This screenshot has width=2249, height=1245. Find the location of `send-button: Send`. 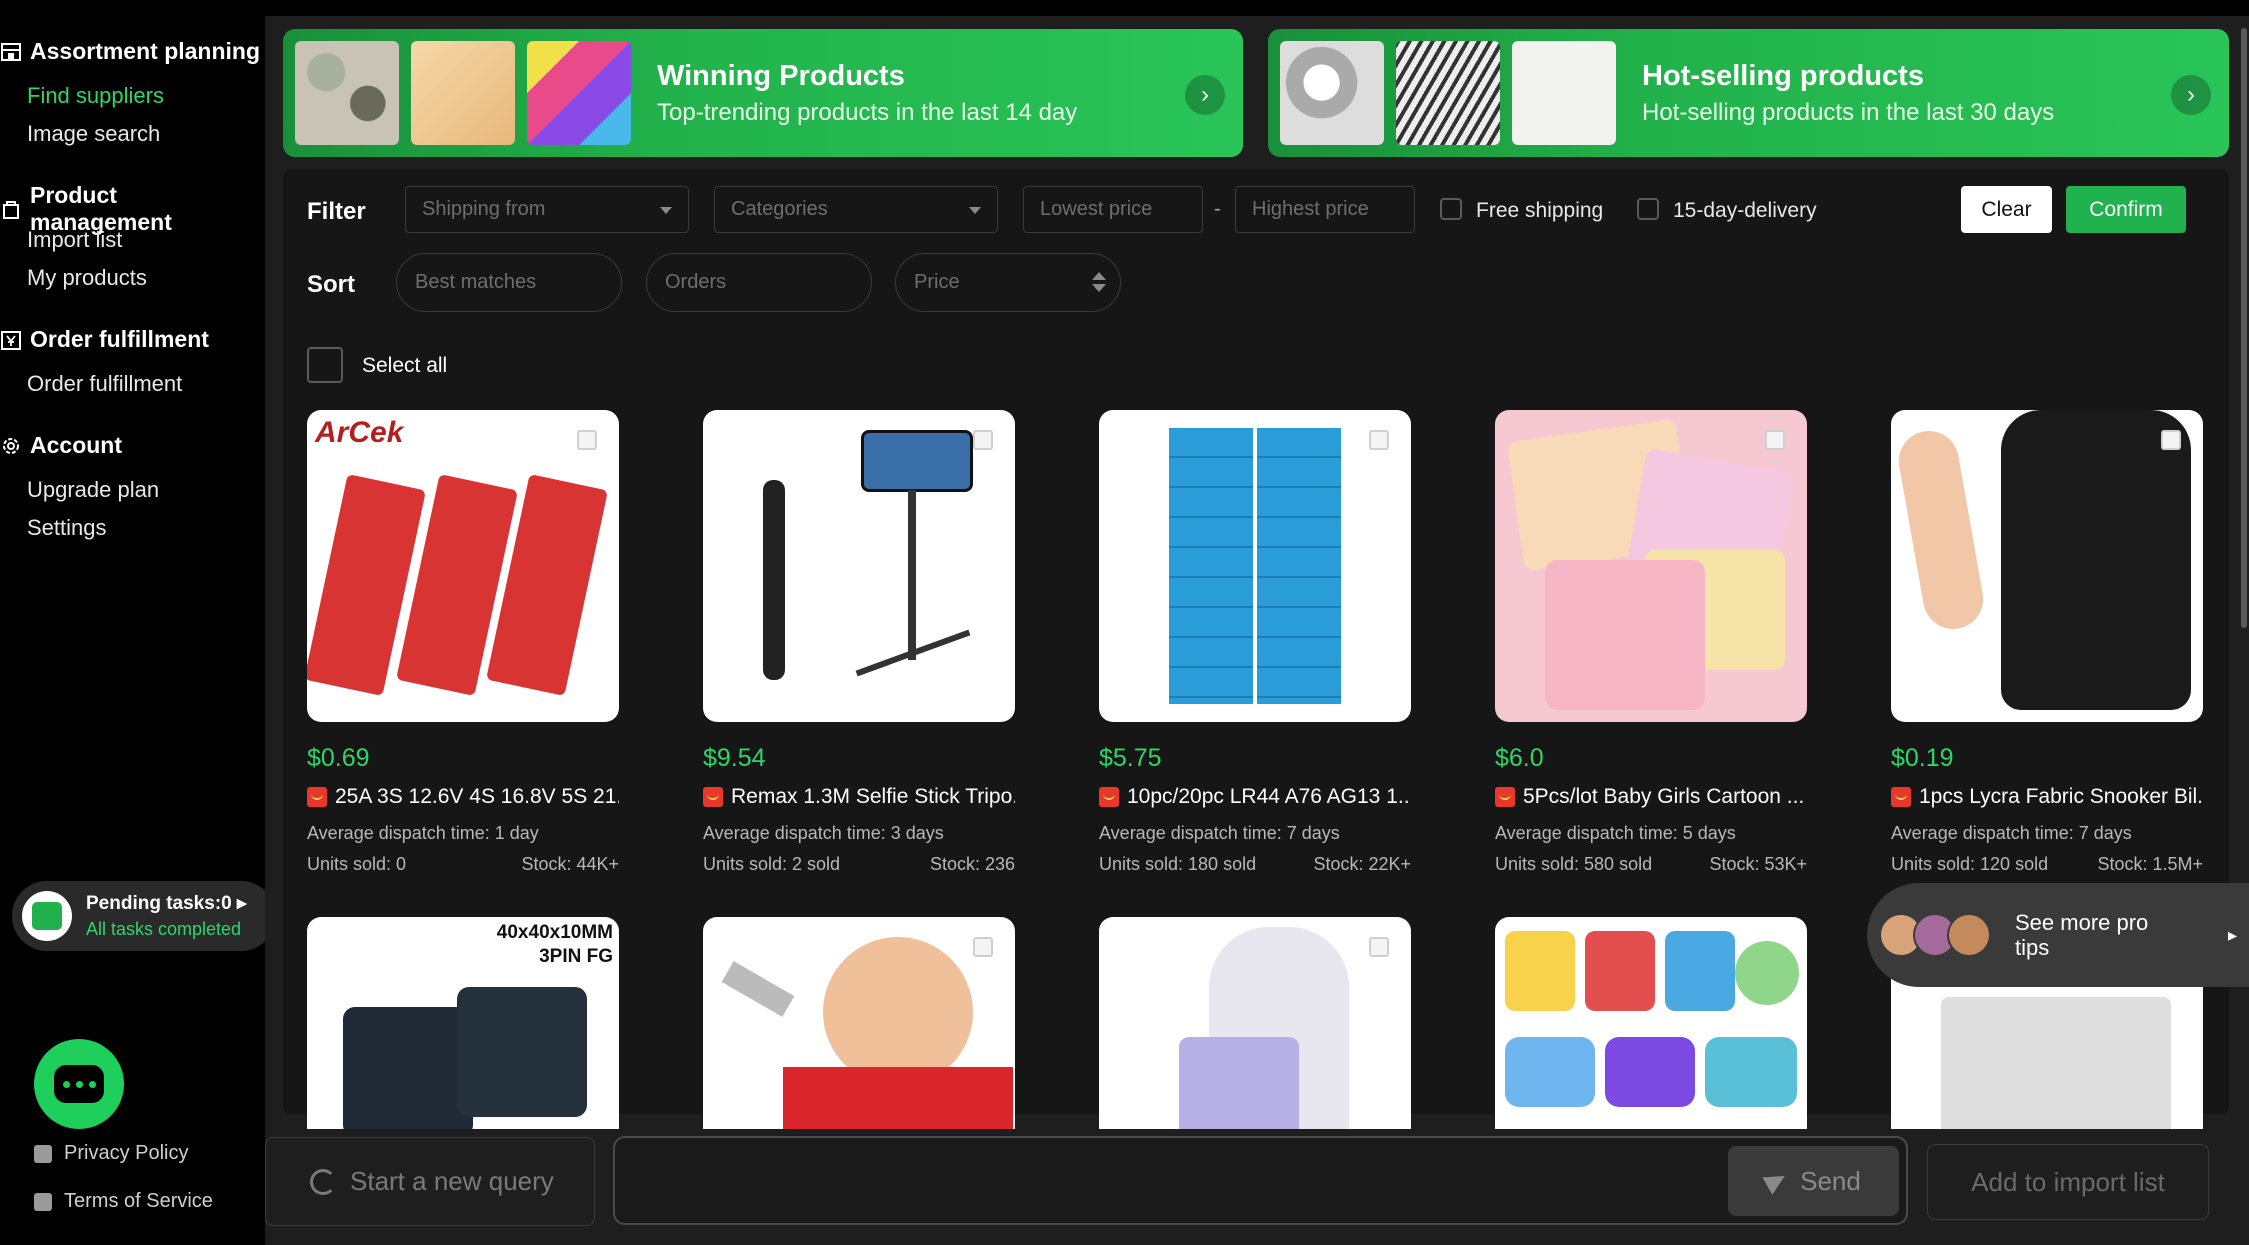

send-button: Send is located at coordinates (1813, 1181).